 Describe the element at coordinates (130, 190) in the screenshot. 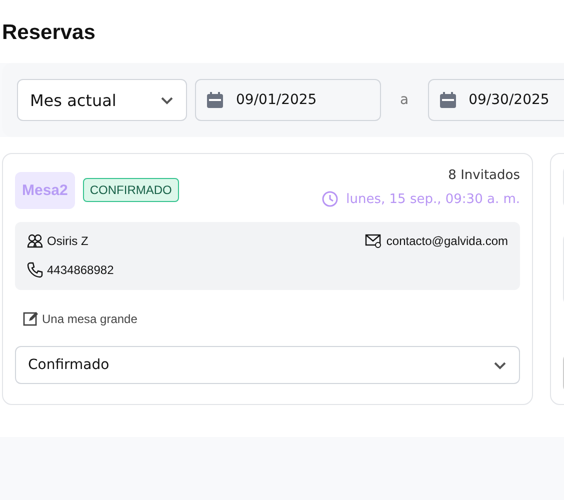

I see `status-badge: CONFIRMADO` at that location.